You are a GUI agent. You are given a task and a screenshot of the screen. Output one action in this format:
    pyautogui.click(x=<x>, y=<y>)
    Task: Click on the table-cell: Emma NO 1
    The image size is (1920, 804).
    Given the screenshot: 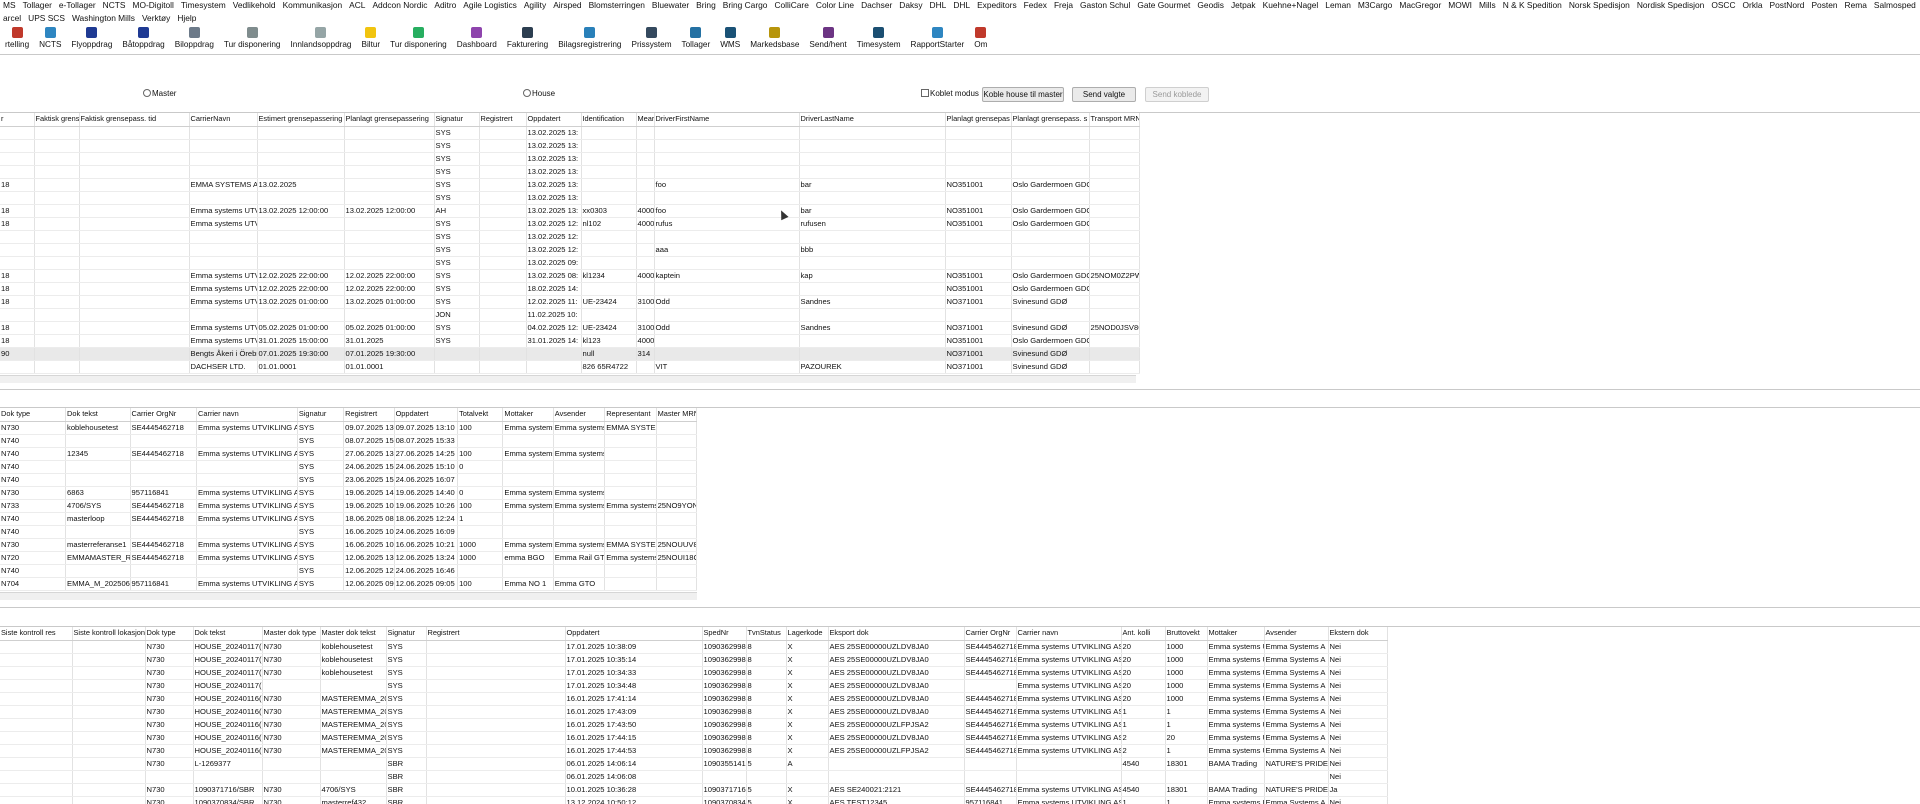 What is the action you would take?
    pyautogui.click(x=528, y=584)
    